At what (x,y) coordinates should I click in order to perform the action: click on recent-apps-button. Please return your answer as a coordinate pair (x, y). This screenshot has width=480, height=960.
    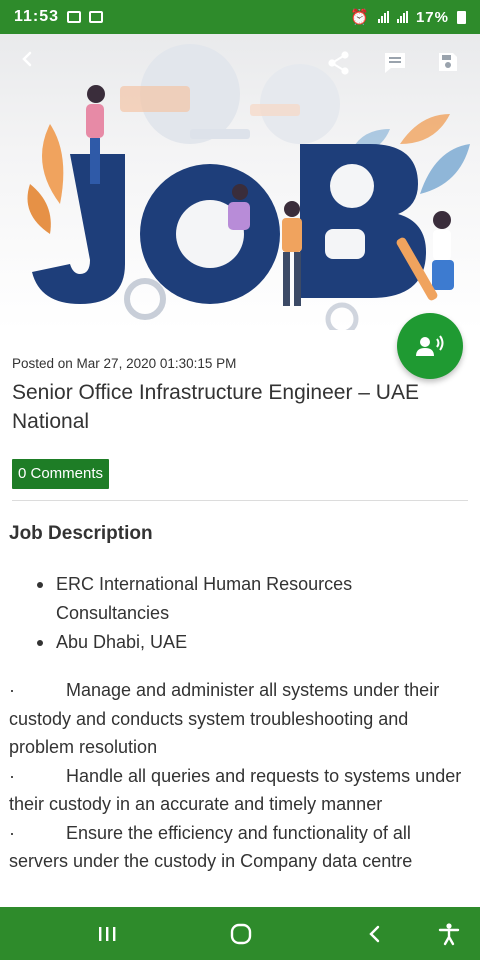
    Looking at the image, I should click on (107, 934).